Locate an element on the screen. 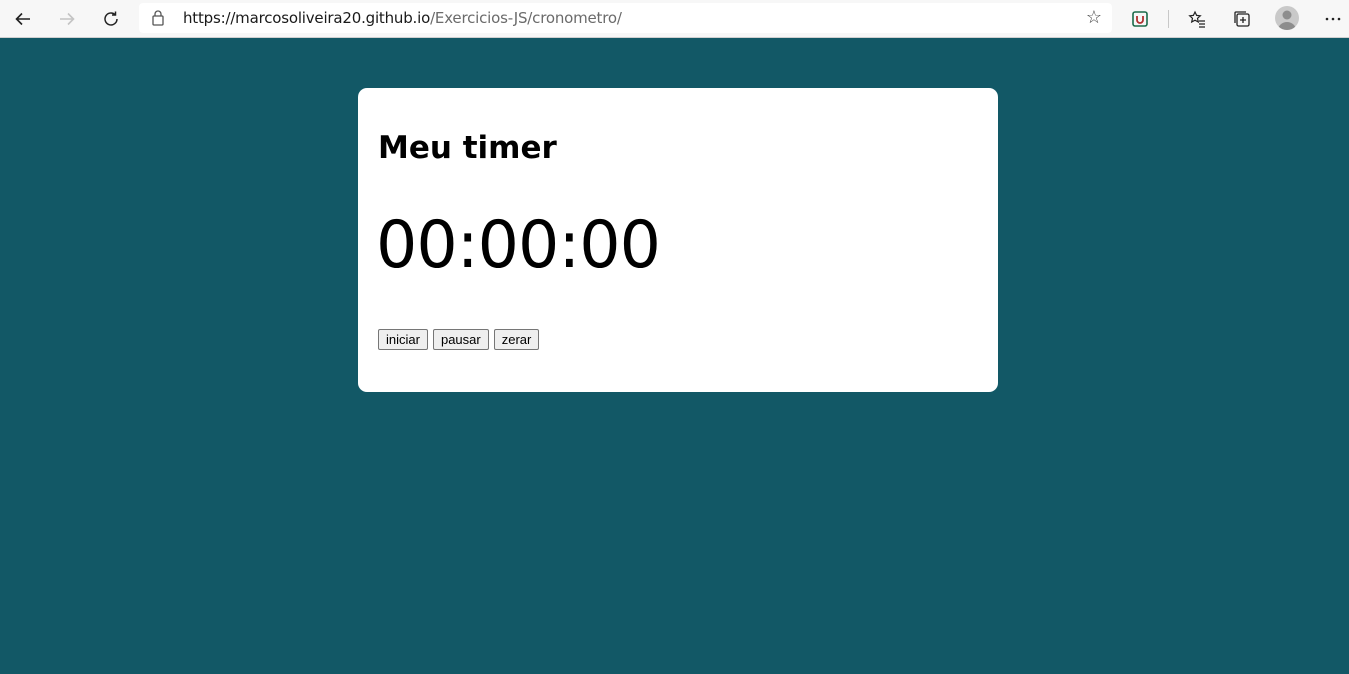 This screenshot has height=674, width=1349. favorite-star-icon: ☆ is located at coordinates (1094, 17).